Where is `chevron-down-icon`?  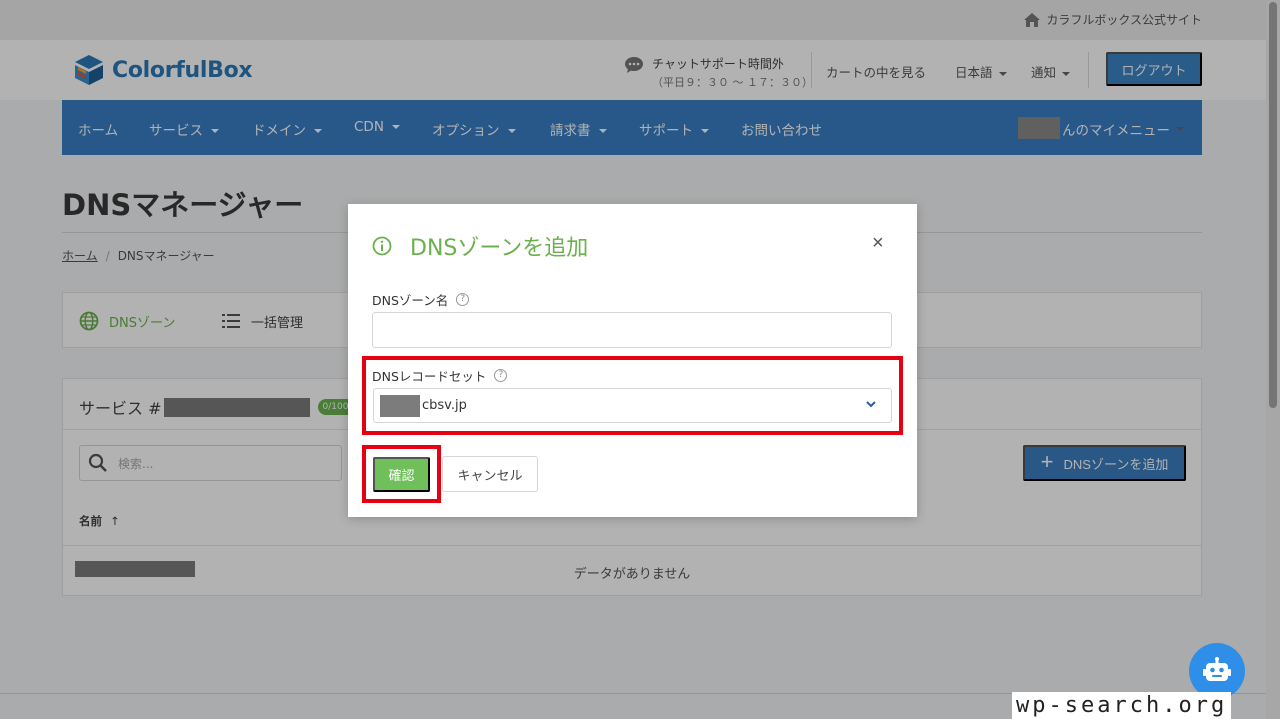
chevron-down-icon is located at coordinates (871, 404).